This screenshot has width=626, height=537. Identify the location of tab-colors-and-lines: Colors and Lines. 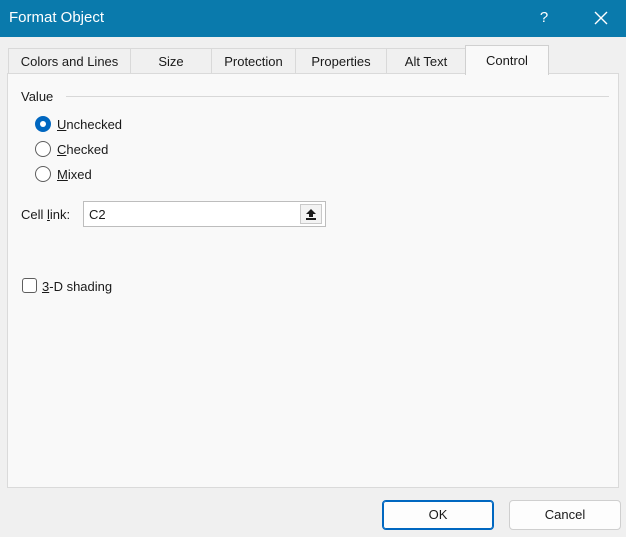
(69, 61).